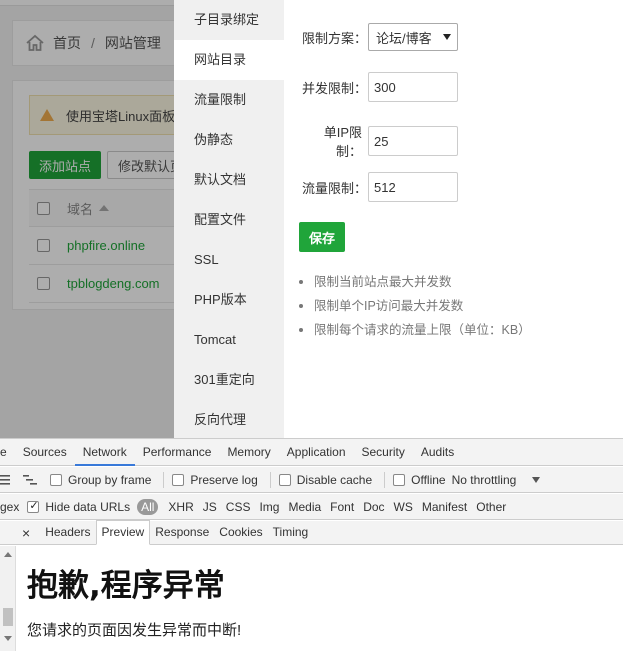 The height and width of the screenshot is (651, 623). I want to click on per-ip-input: 25, so click(413, 141).